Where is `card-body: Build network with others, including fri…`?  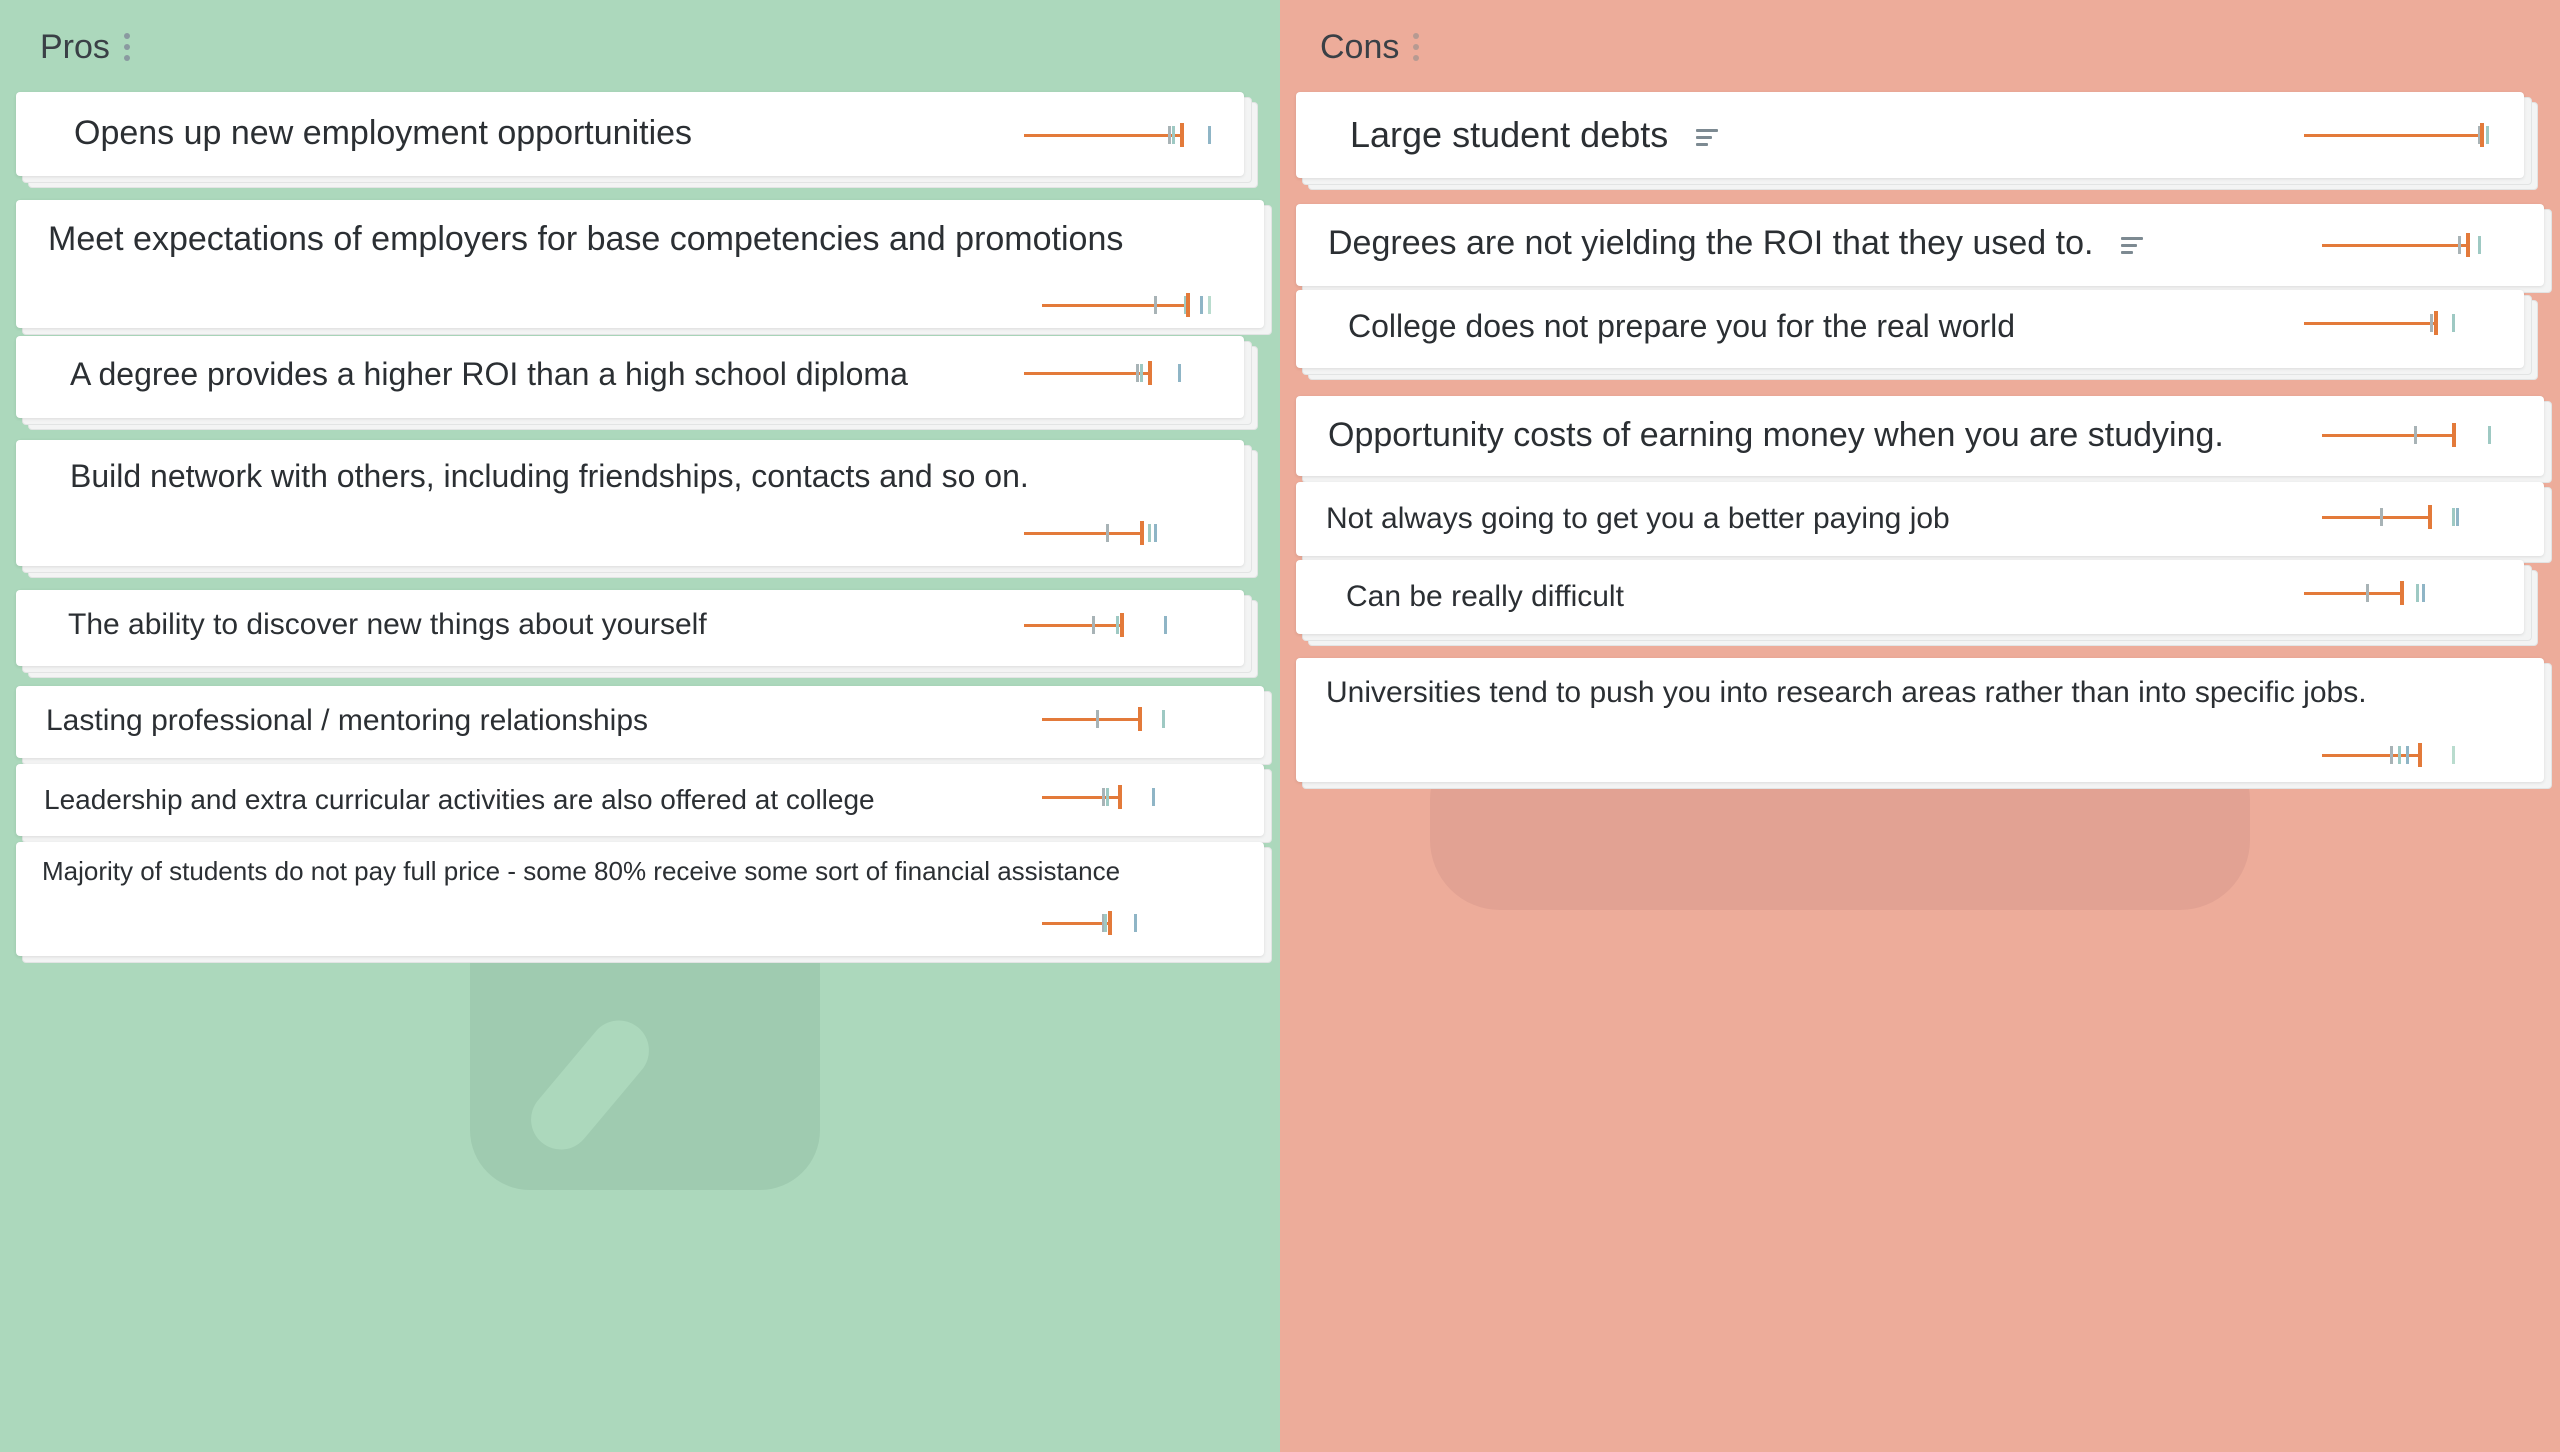 card-body: Build network with others, including fri… is located at coordinates (630, 503).